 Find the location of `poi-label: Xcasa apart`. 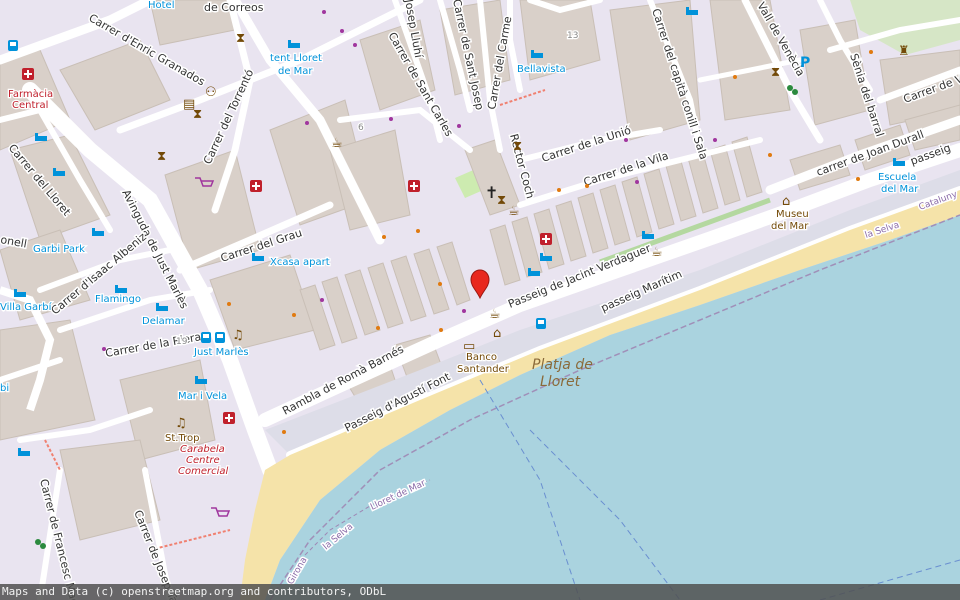

poi-label: Xcasa apart is located at coordinates (300, 262).